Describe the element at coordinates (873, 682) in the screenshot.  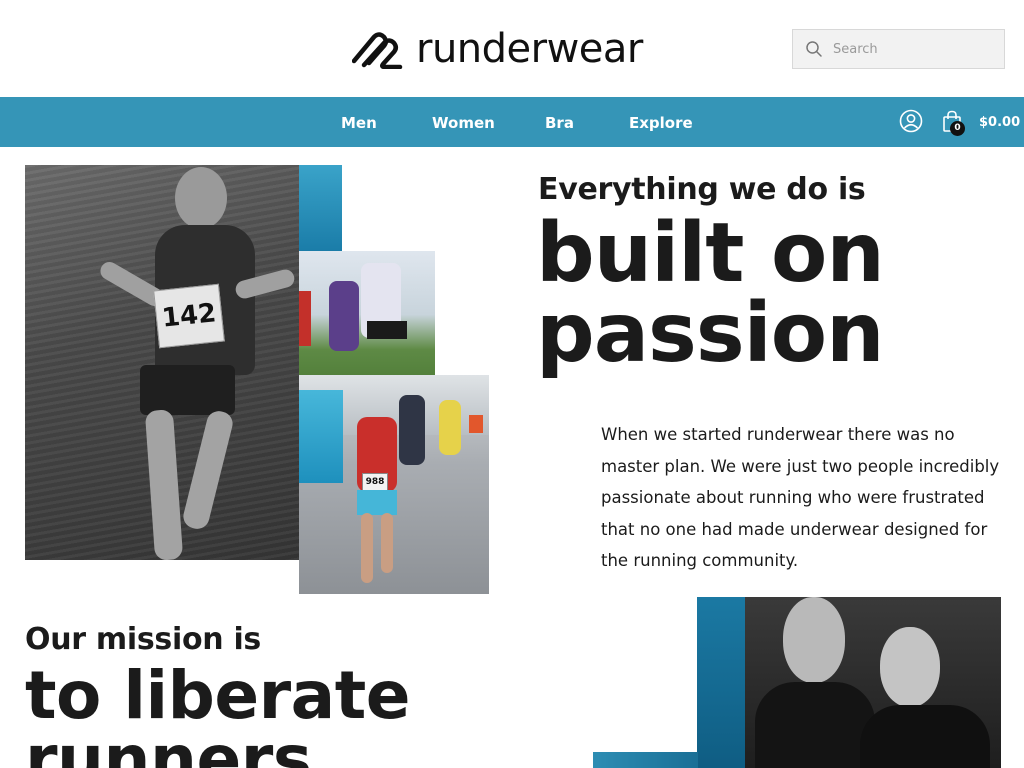
I see `founders-photo` at that location.